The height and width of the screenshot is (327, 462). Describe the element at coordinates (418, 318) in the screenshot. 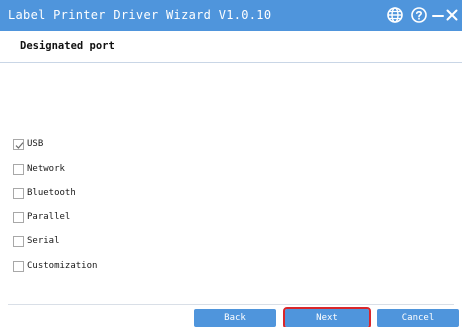

I see `cancel-button: Cancel` at that location.